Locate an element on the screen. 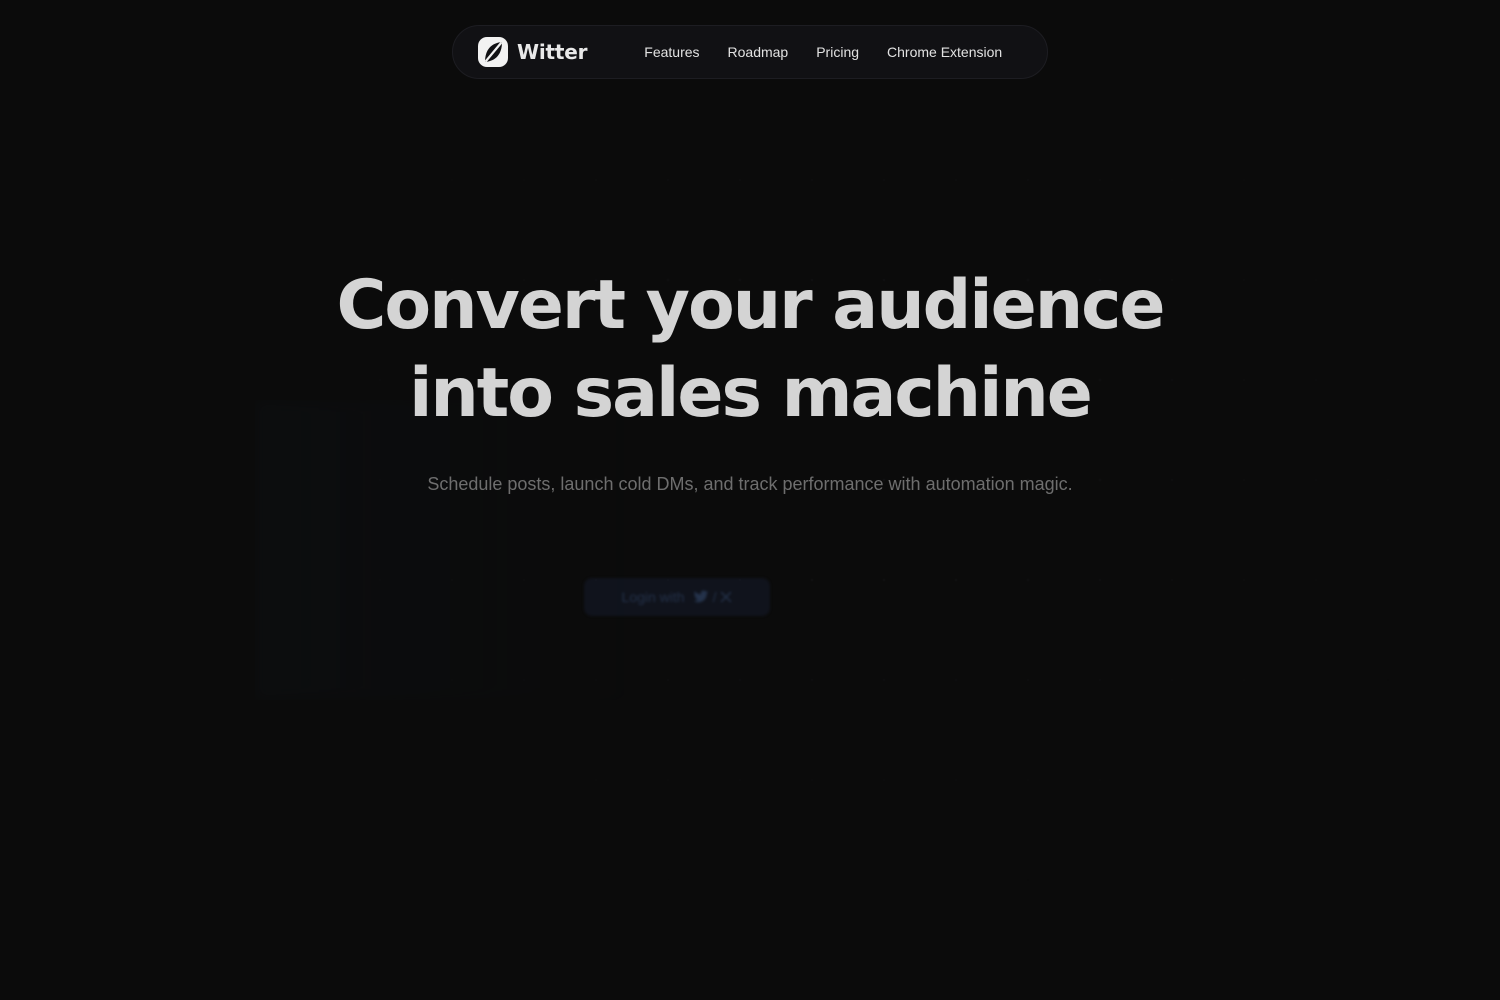 This screenshot has height=1000, width=1500. nav-link-pricing: Pricing is located at coordinates (837, 52).